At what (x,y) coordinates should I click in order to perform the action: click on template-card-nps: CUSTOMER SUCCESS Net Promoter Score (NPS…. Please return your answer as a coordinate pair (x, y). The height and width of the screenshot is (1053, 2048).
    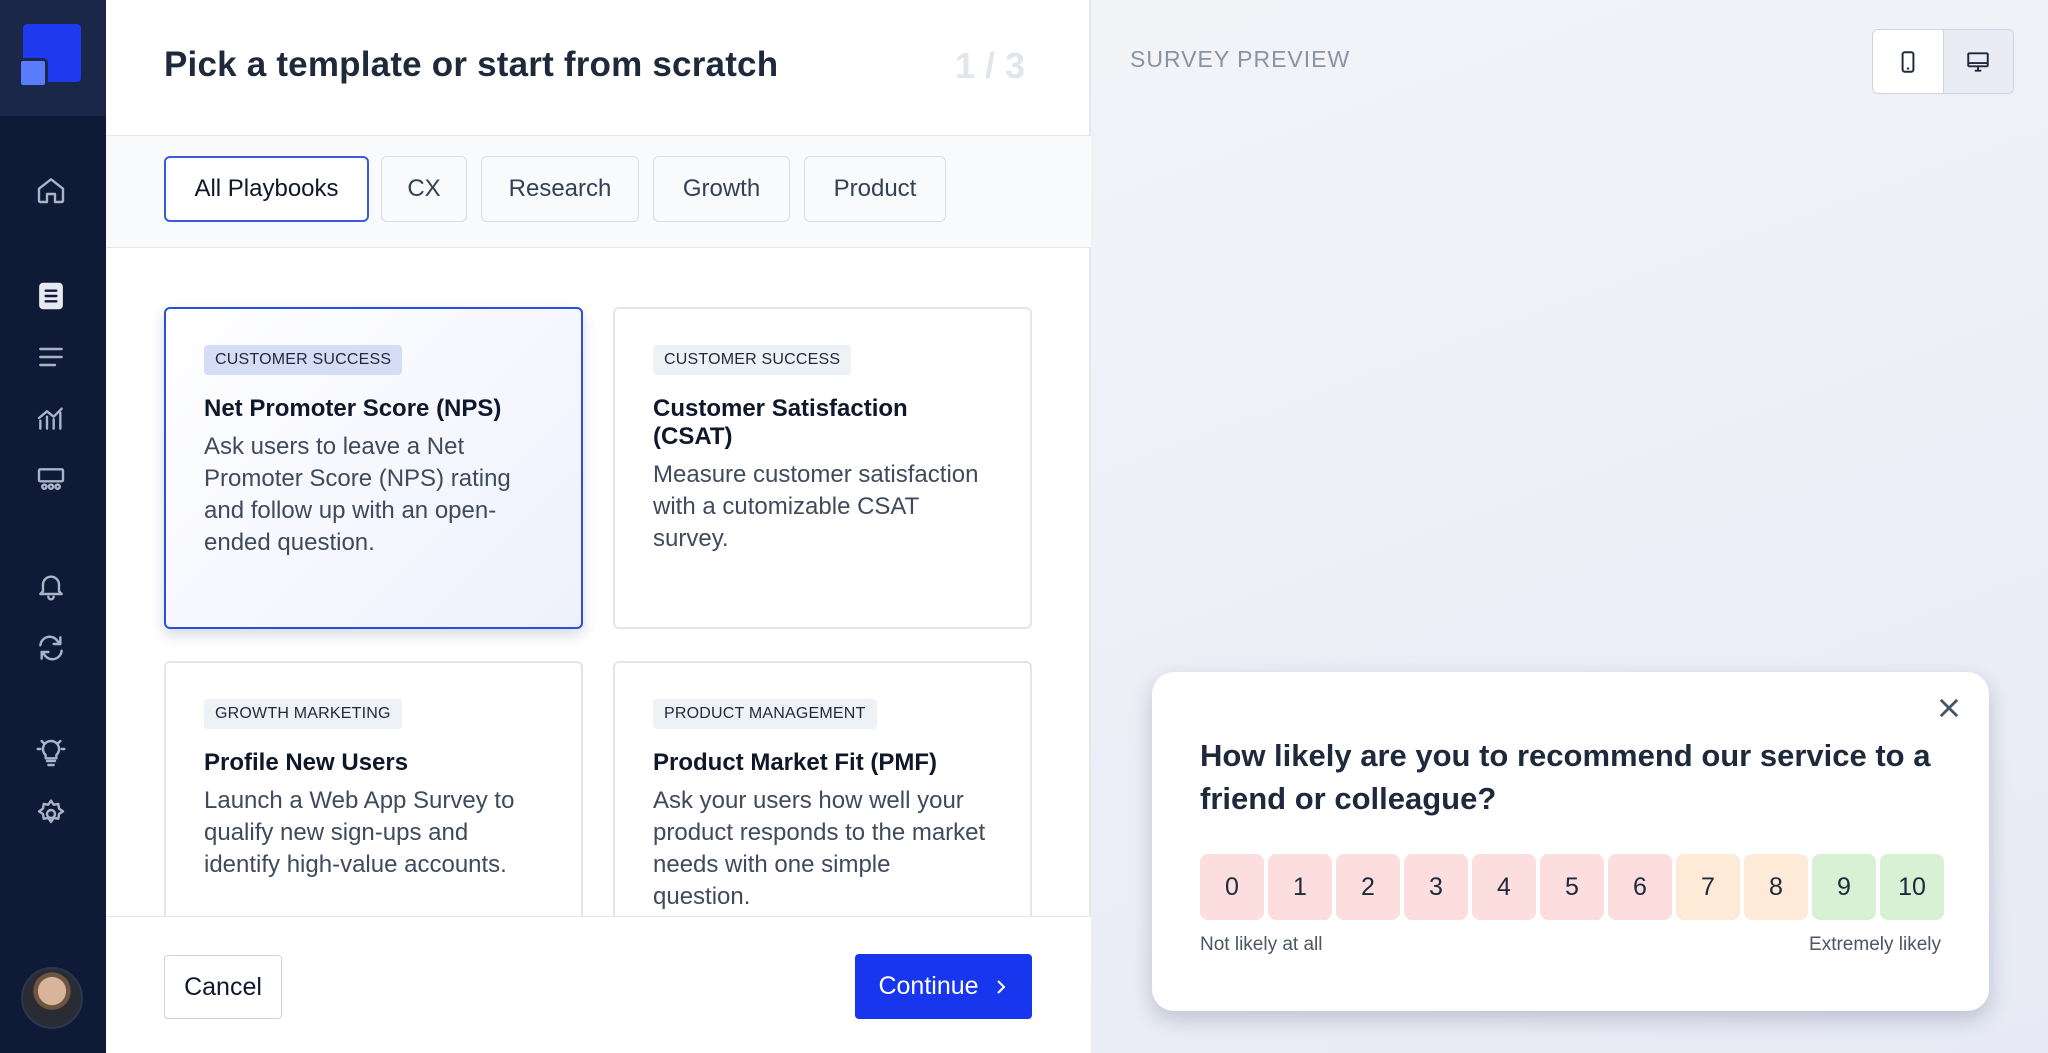
    Looking at the image, I should click on (373, 468).